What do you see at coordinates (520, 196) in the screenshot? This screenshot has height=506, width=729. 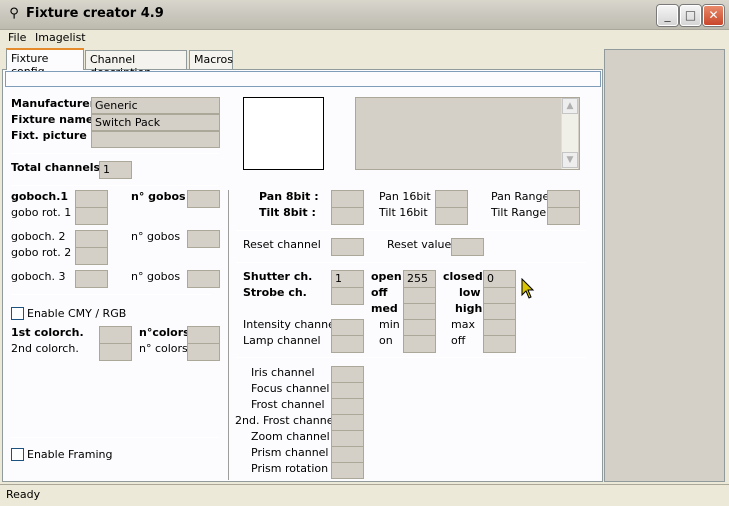 I see `pan-range-label: Pan Range` at bounding box center [520, 196].